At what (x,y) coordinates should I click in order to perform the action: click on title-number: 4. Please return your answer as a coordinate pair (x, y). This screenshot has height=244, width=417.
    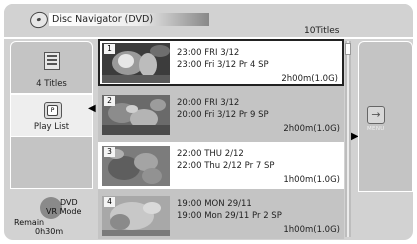
    Looking at the image, I should click on (109, 202).